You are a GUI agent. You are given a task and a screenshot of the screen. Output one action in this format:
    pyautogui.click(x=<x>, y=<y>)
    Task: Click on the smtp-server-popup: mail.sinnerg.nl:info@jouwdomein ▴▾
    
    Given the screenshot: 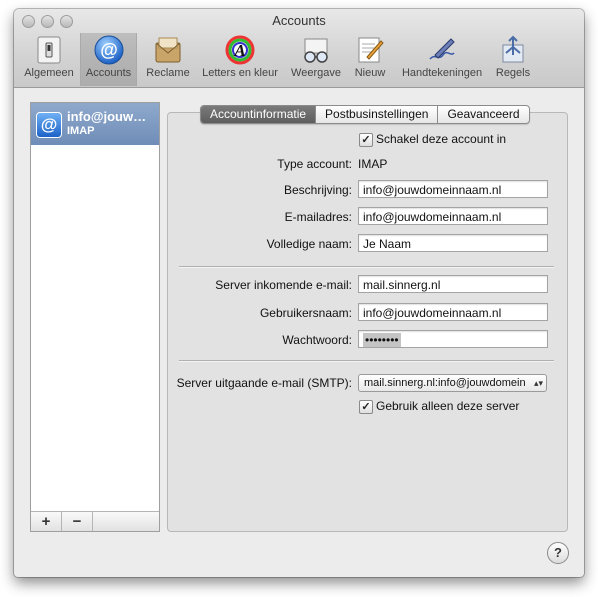 What is the action you would take?
    pyautogui.click(x=452, y=383)
    